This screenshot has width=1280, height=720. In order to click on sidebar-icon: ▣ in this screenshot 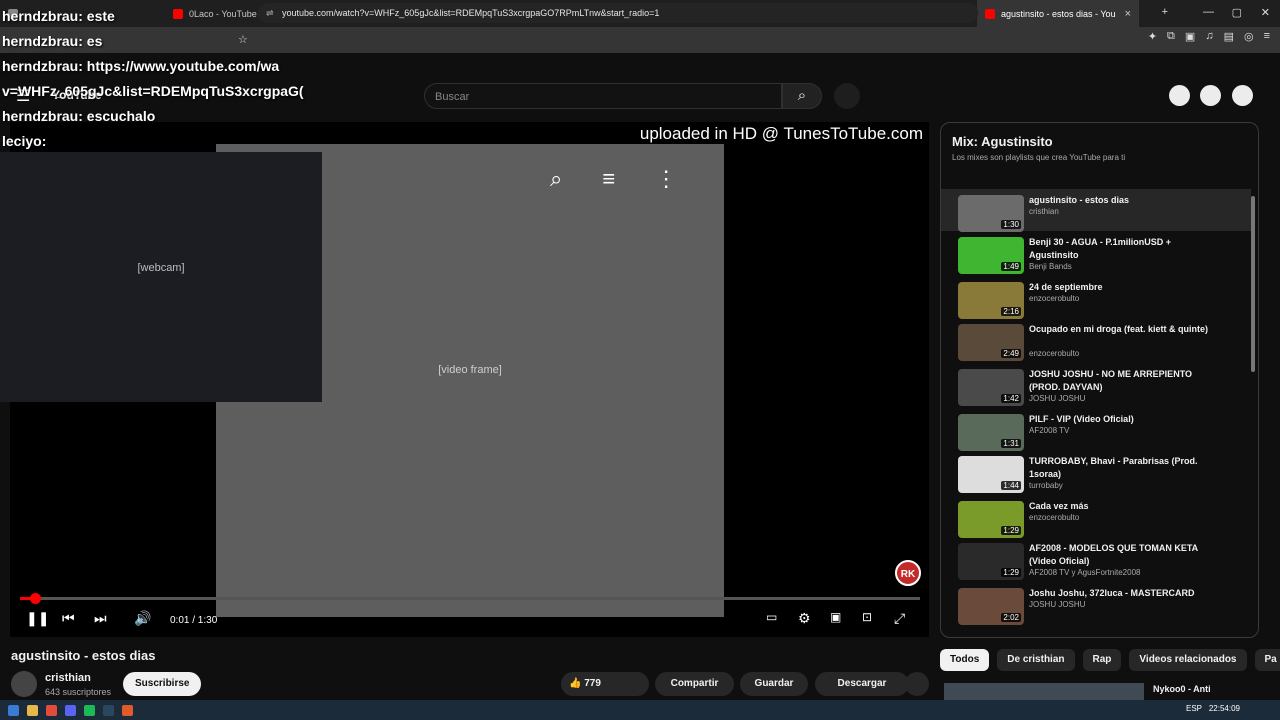, I will do `click(1190, 36)`.